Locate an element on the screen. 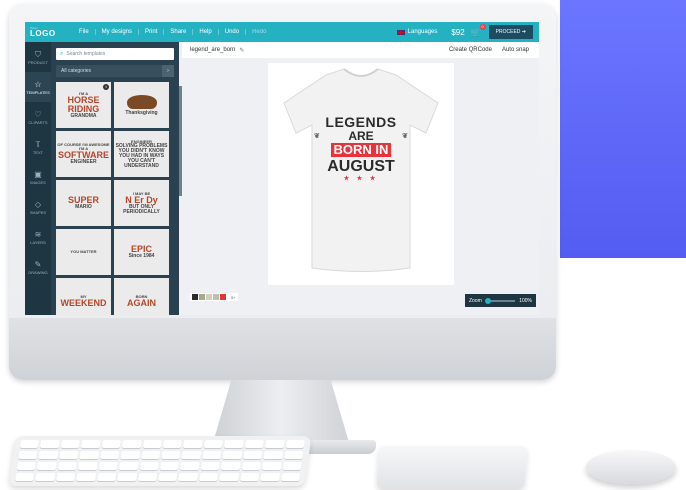  mouse is located at coordinates (631, 467).